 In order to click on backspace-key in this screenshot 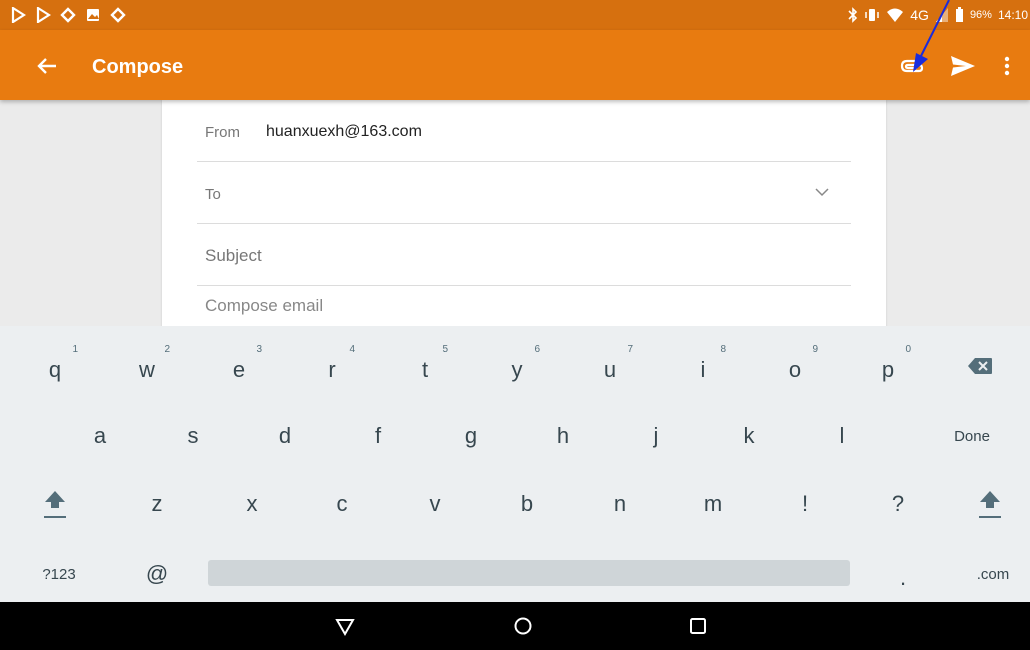, I will do `click(980, 366)`.